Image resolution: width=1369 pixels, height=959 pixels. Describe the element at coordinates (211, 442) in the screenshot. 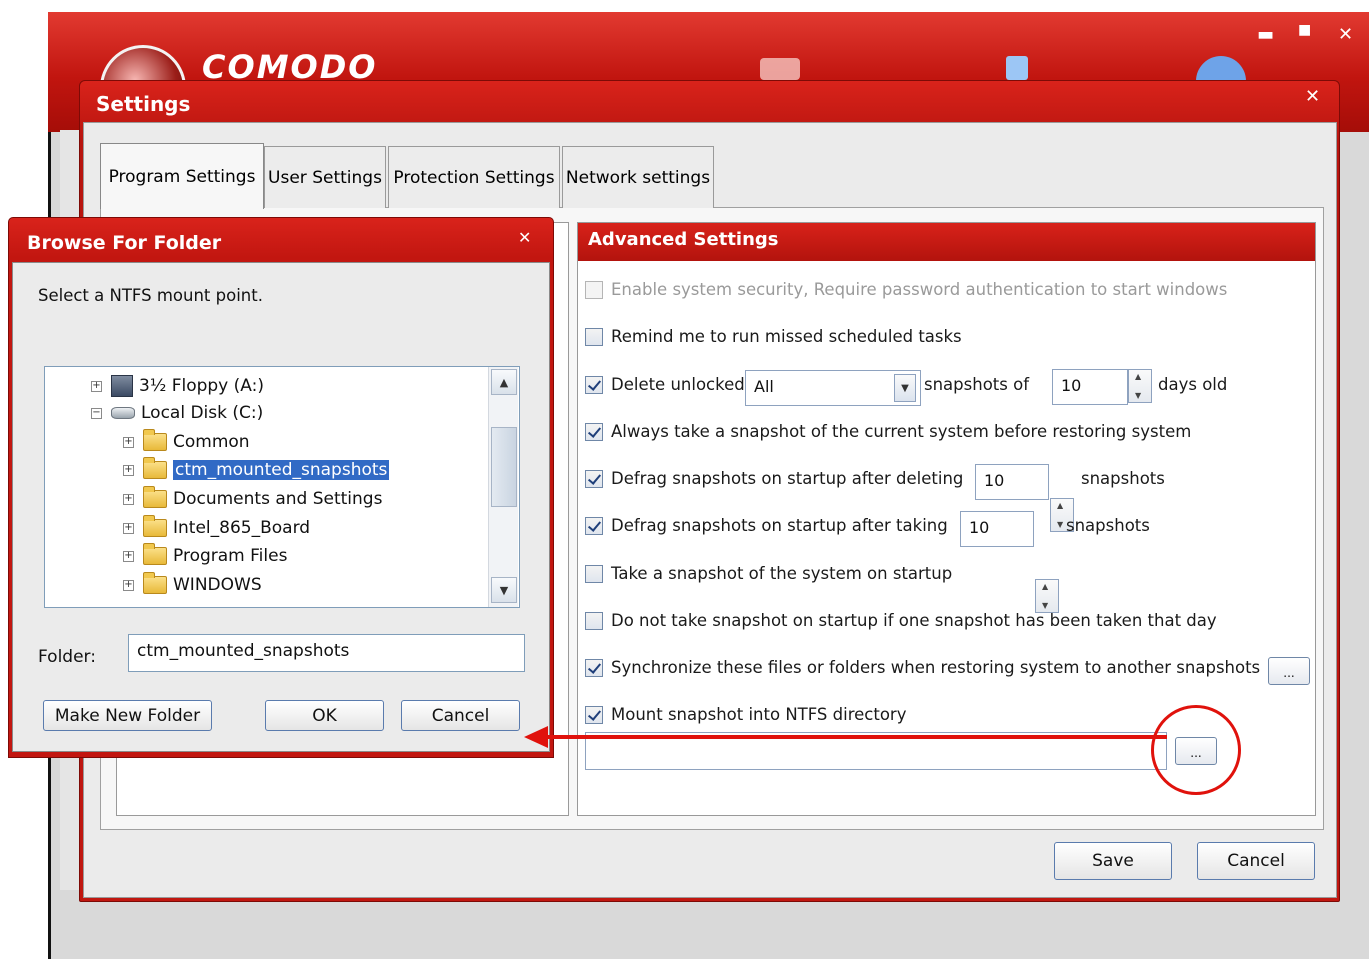

I see `tree-item-label: Common` at that location.